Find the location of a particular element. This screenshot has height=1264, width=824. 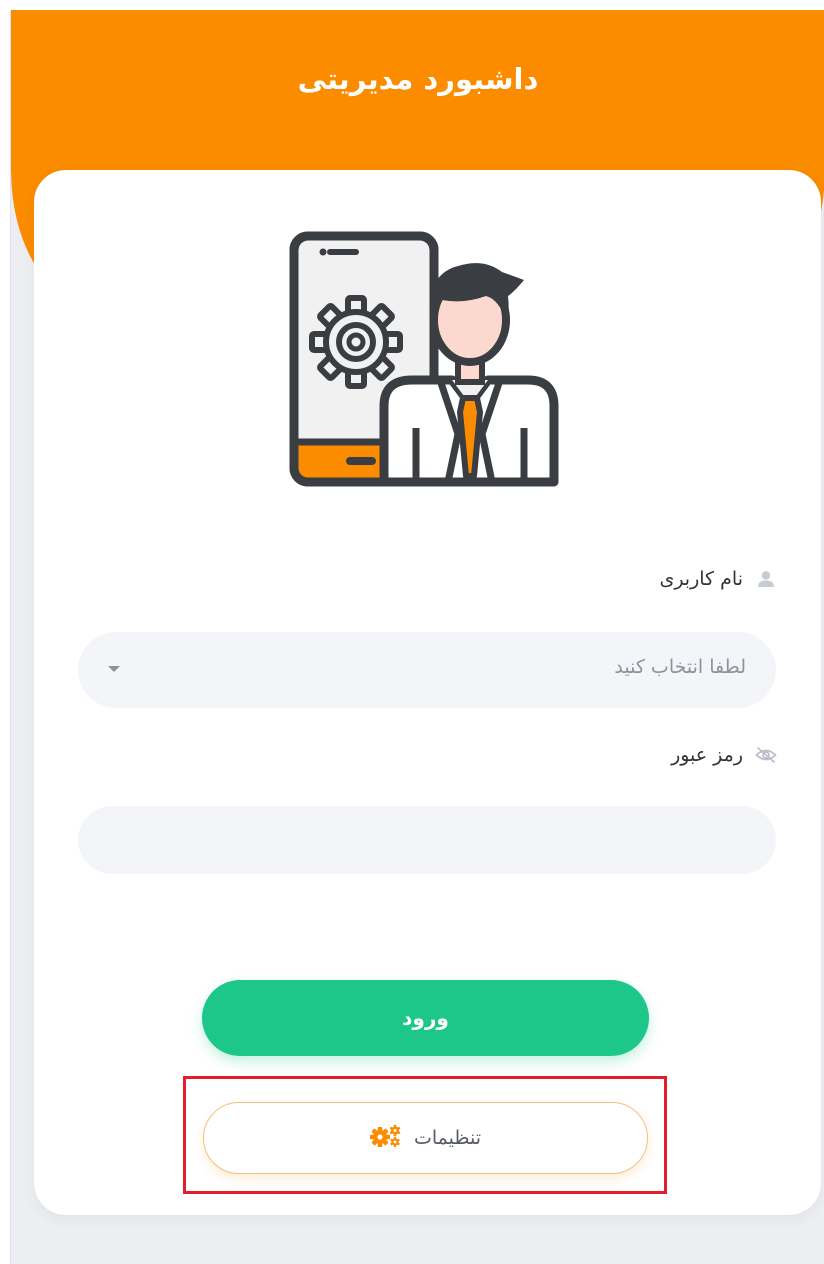

username-select-placeholder: لطفا انتخاب کنید is located at coordinates (680, 667).